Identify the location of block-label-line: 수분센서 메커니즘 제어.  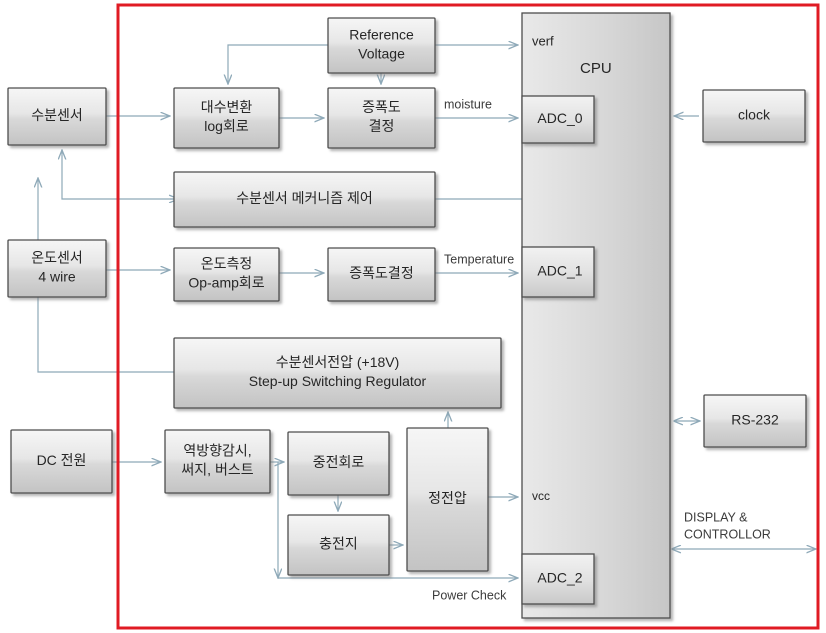
(304, 198).